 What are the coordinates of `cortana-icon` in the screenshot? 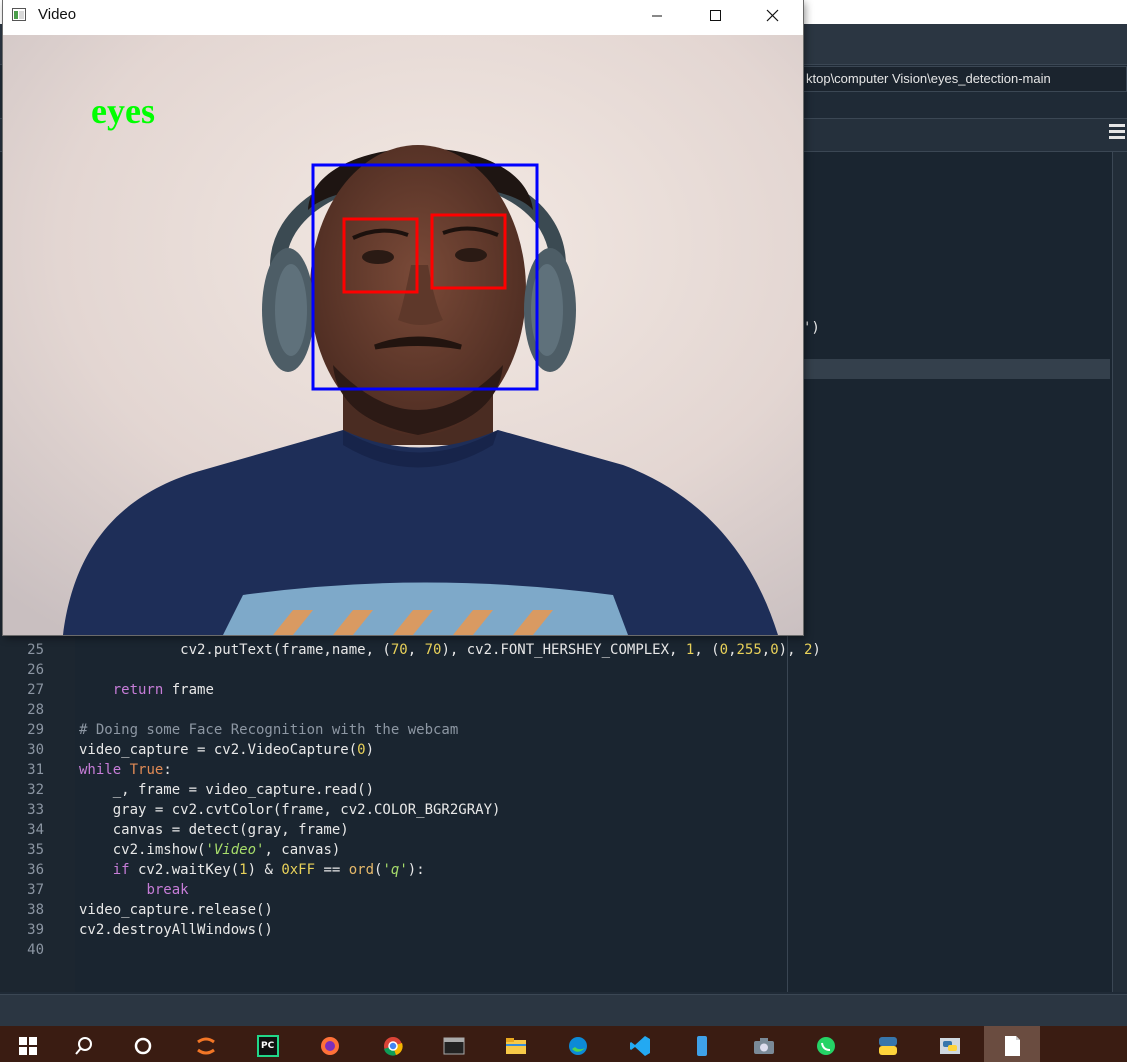 It's located at (143, 1046).